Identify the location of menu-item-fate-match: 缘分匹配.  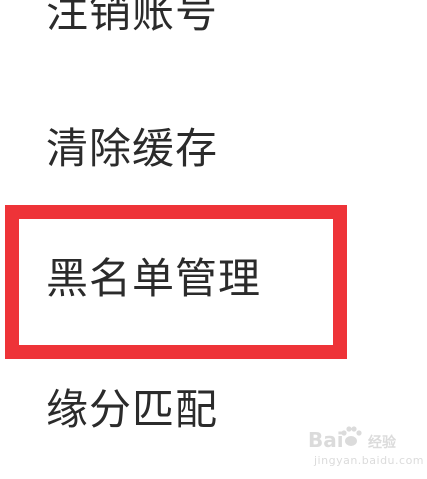
(132, 410).